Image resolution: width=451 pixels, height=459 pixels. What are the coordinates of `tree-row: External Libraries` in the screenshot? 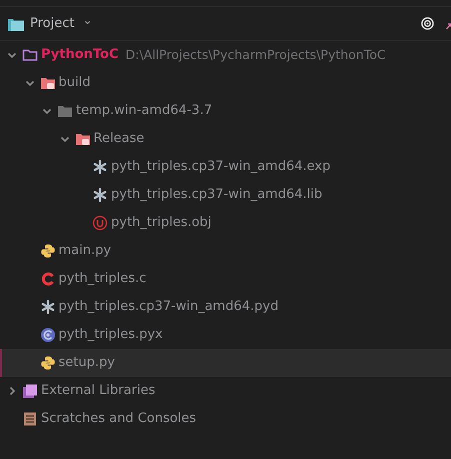 It's located at (225, 391).